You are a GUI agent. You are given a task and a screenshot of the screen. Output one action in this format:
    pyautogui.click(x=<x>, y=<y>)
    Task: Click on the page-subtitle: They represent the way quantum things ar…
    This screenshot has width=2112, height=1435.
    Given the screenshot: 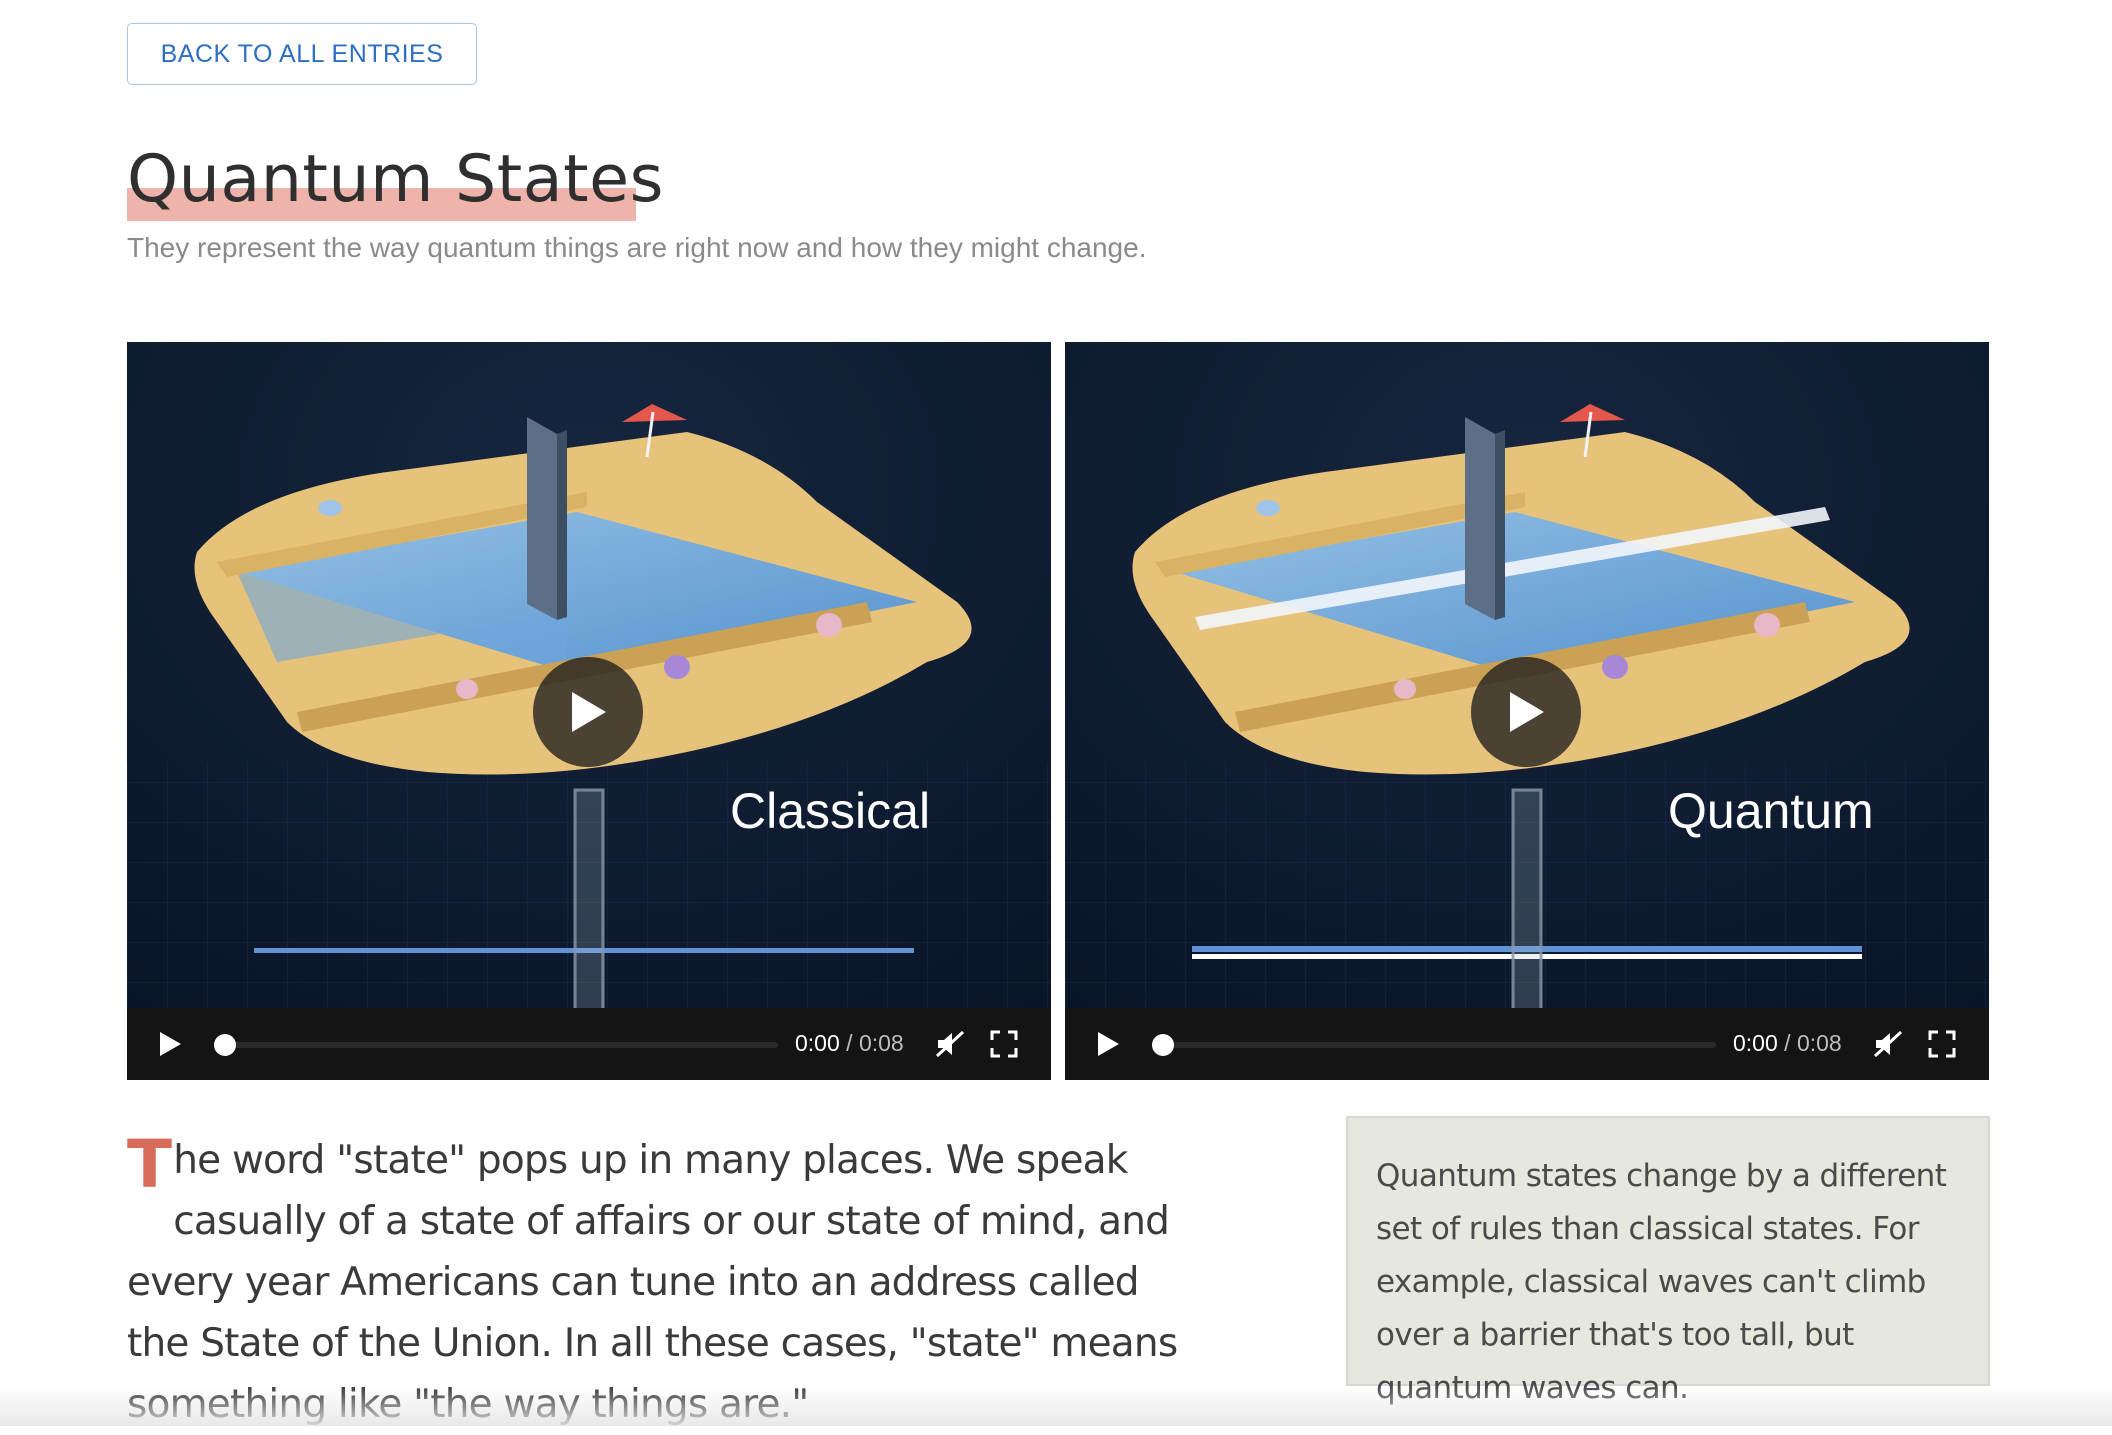 What is the action you would take?
    pyautogui.click(x=637, y=247)
    